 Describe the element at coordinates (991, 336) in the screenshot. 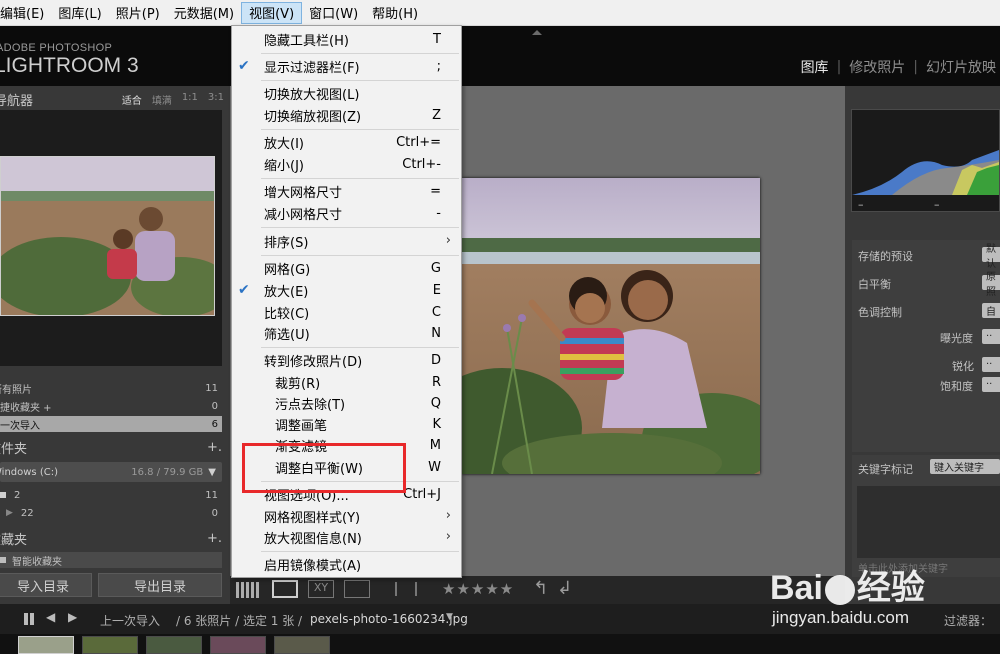

I see `exposure-buttons: ··` at that location.